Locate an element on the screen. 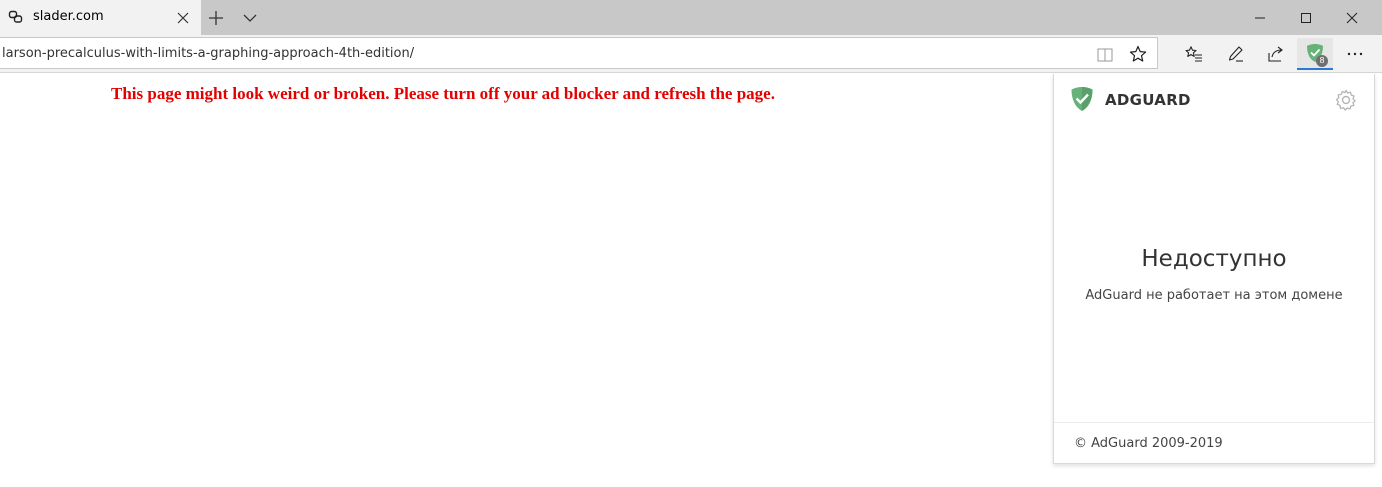 The height and width of the screenshot is (487, 1382). maximize-icon is located at coordinates (1306, 17).